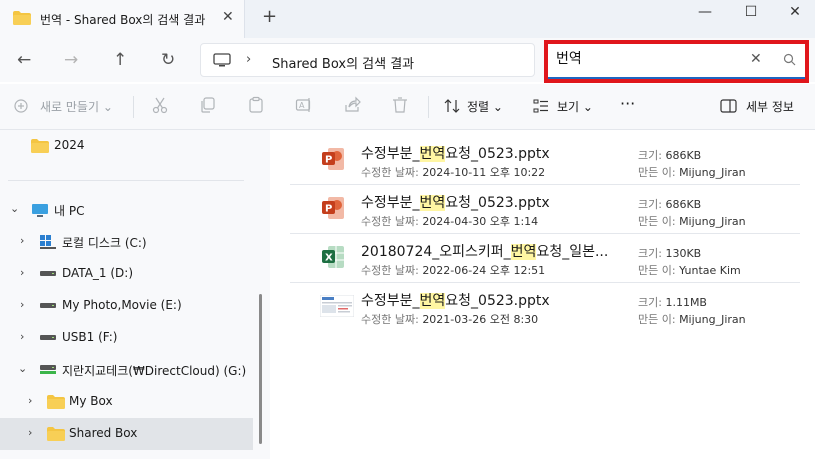 The image size is (815, 459). I want to click on svg-text: A, so click(302, 105).